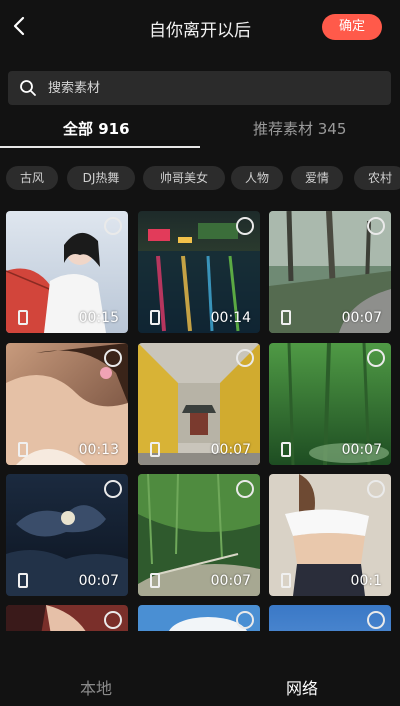 The image size is (400, 706). What do you see at coordinates (100, 147) in the screenshot?
I see `active-tab-indicator` at bounding box center [100, 147].